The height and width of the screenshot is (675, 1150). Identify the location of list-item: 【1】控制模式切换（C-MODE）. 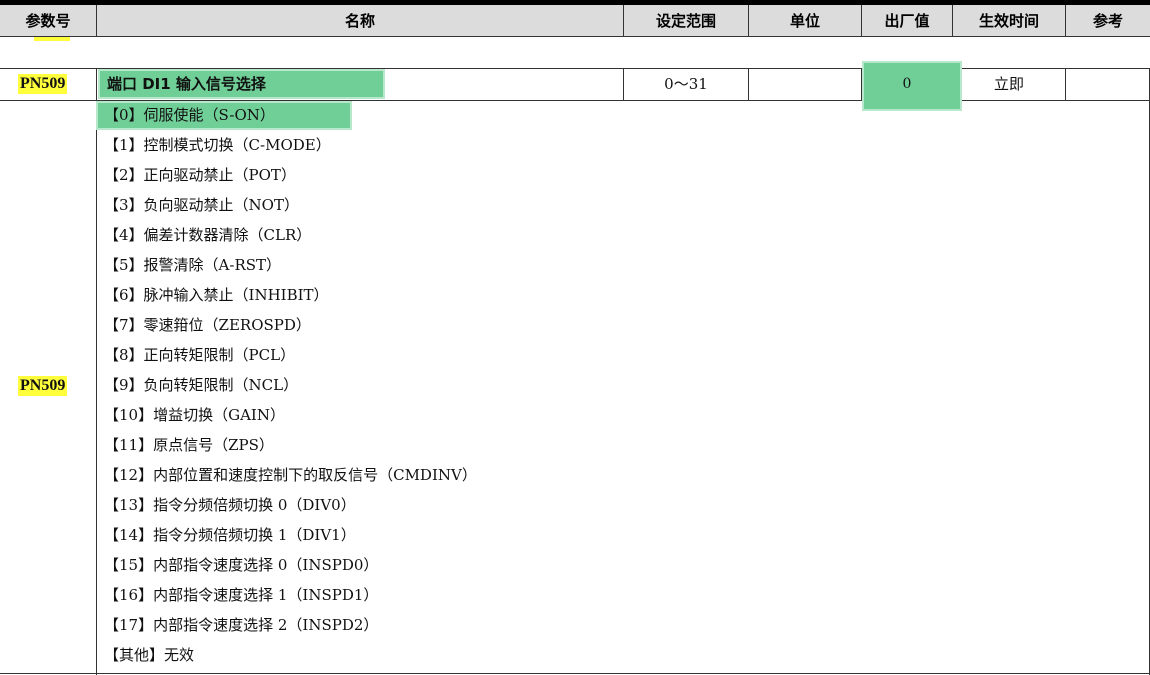
(217, 145).